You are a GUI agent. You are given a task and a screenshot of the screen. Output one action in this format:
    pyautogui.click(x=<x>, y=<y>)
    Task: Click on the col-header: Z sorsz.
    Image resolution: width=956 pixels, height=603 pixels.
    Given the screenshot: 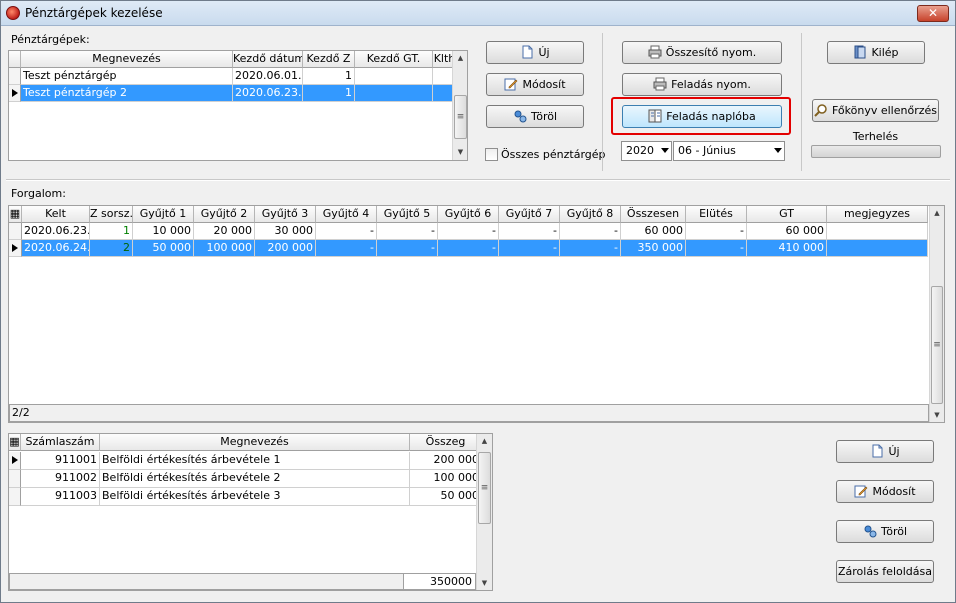 What is the action you would take?
    pyautogui.click(x=111, y=214)
    